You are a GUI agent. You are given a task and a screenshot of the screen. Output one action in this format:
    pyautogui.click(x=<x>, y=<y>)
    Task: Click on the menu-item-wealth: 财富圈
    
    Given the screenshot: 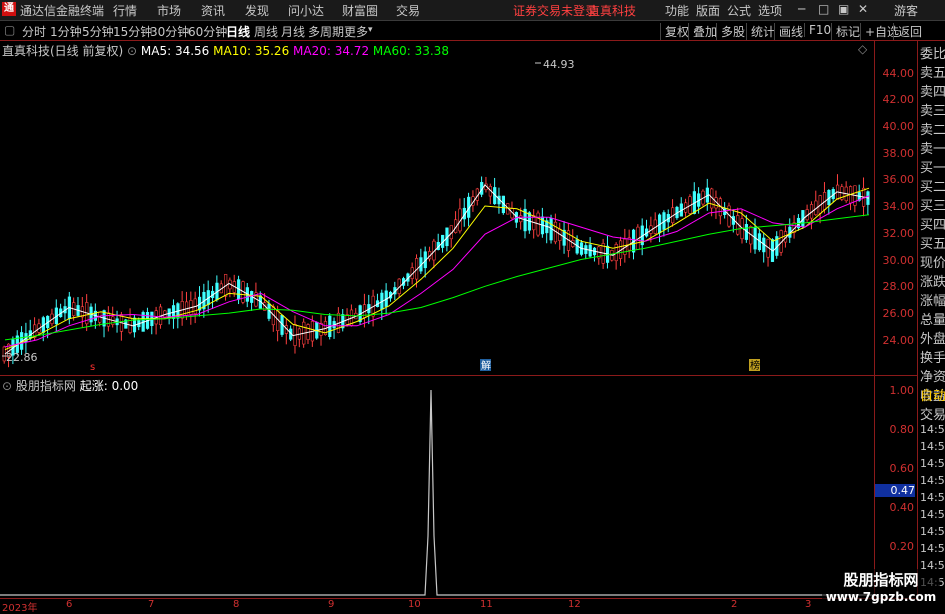 What is the action you would take?
    pyautogui.click(x=360, y=10)
    